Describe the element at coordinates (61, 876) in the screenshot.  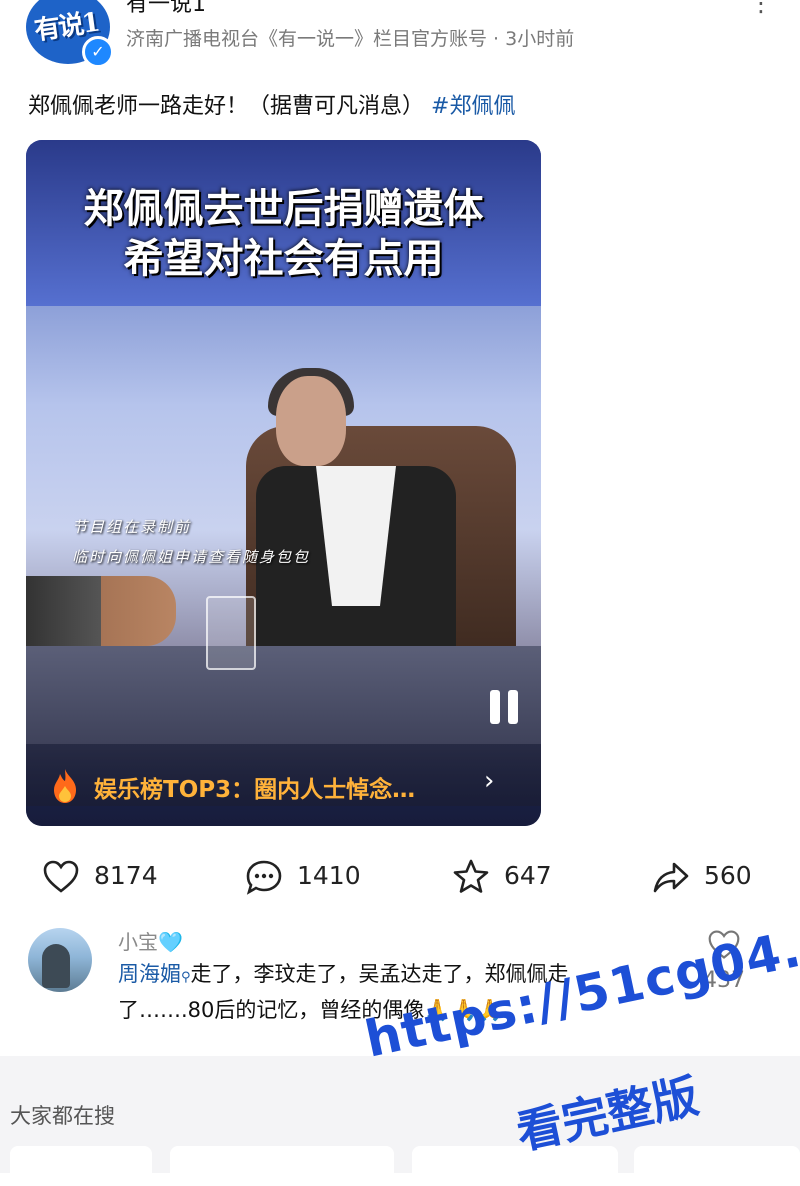
I see `heart-icon` at that location.